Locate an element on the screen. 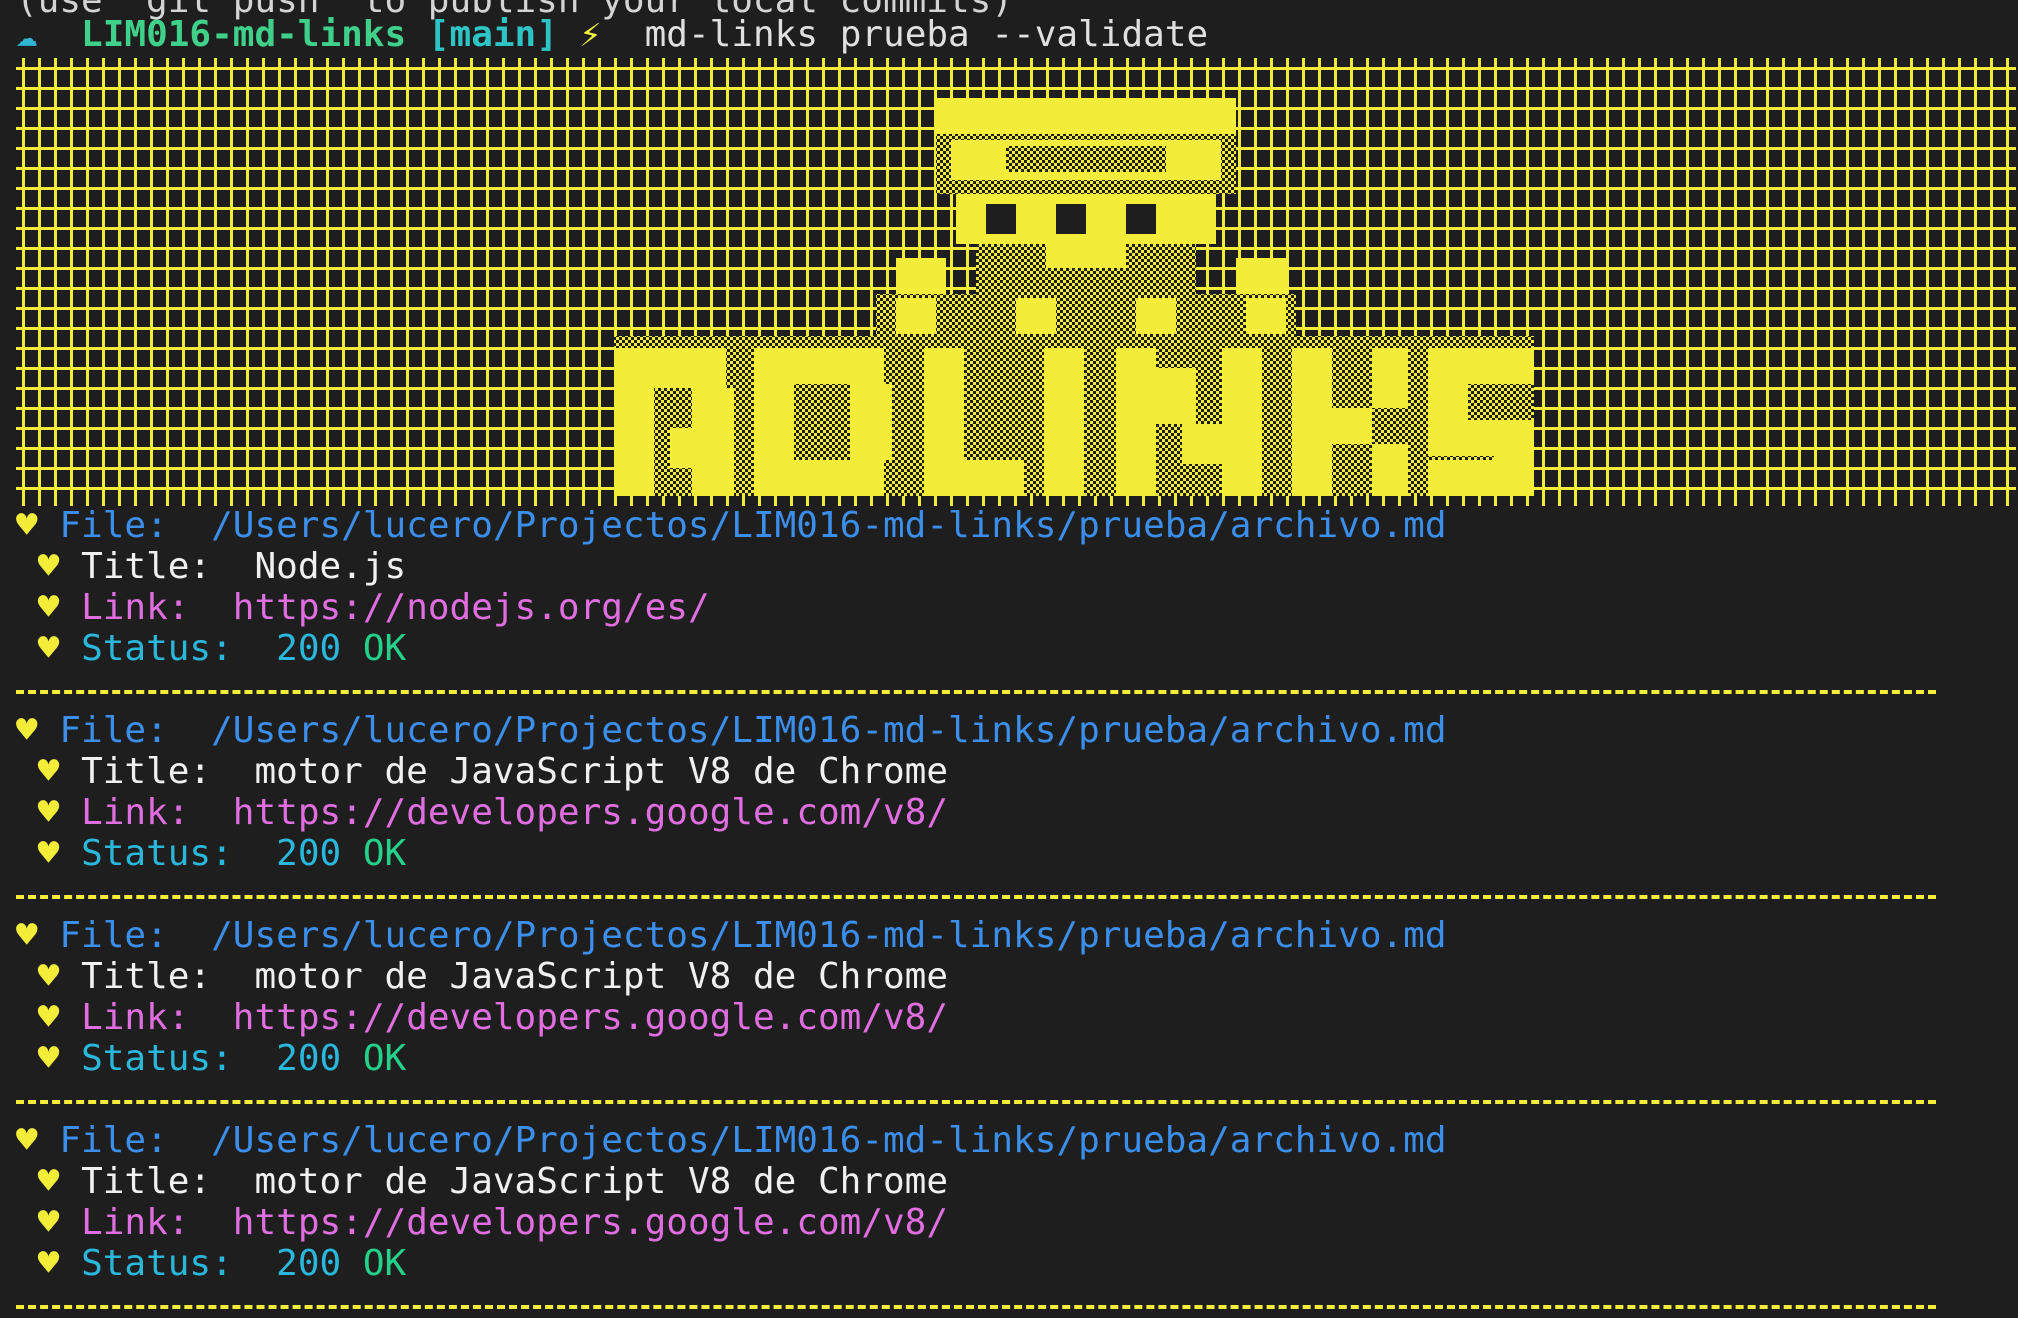  result-title-line: ♥ Title: Node.js is located at coordinates (211, 566).